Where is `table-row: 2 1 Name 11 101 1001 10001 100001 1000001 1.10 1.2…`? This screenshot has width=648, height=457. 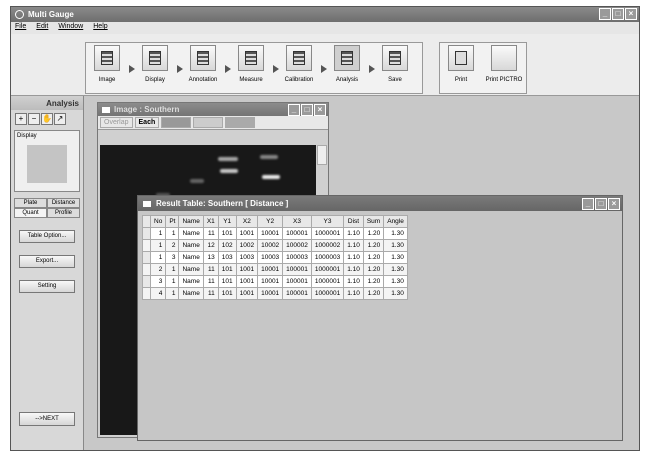 table-row: 2 1 Name 11 101 1001 10001 100001 1000001 1.10 1.2… is located at coordinates (275, 269).